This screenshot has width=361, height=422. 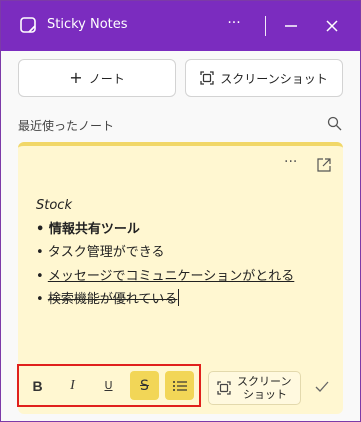 I want to click on annotation-highlight-box, so click(x=109, y=385).